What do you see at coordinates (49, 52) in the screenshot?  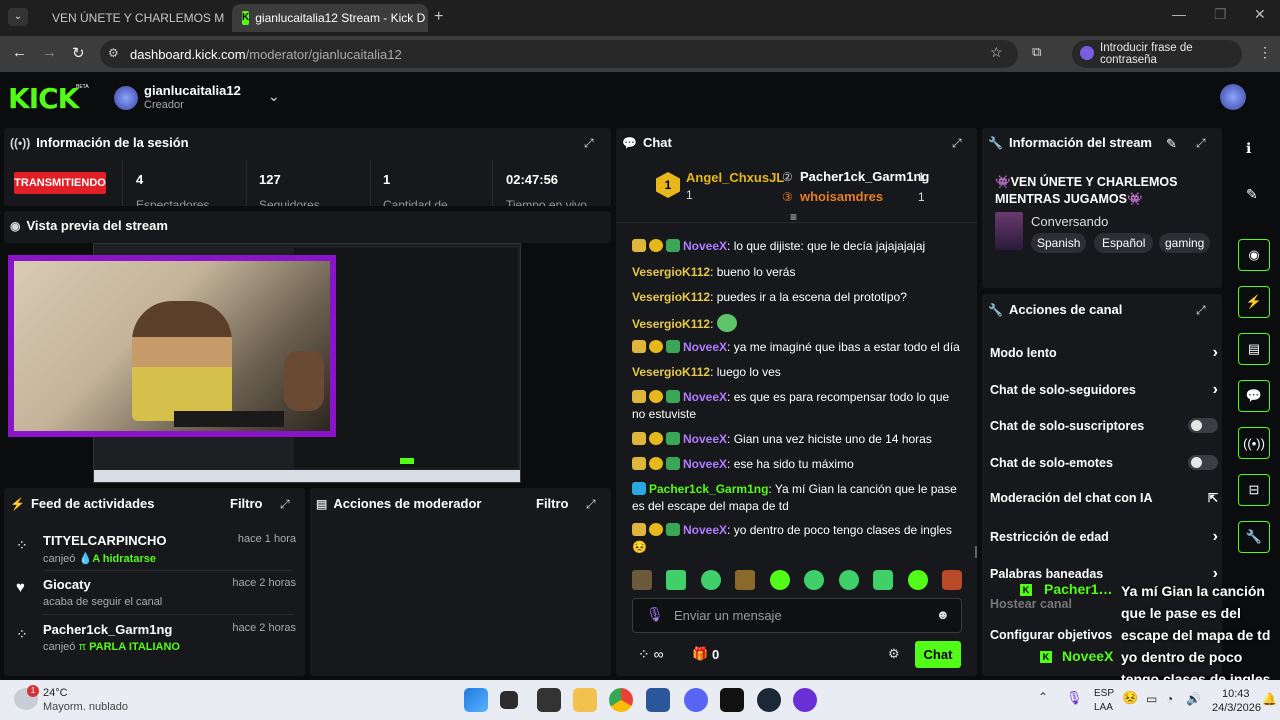 I see `forward-icon: →` at bounding box center [49, 52].